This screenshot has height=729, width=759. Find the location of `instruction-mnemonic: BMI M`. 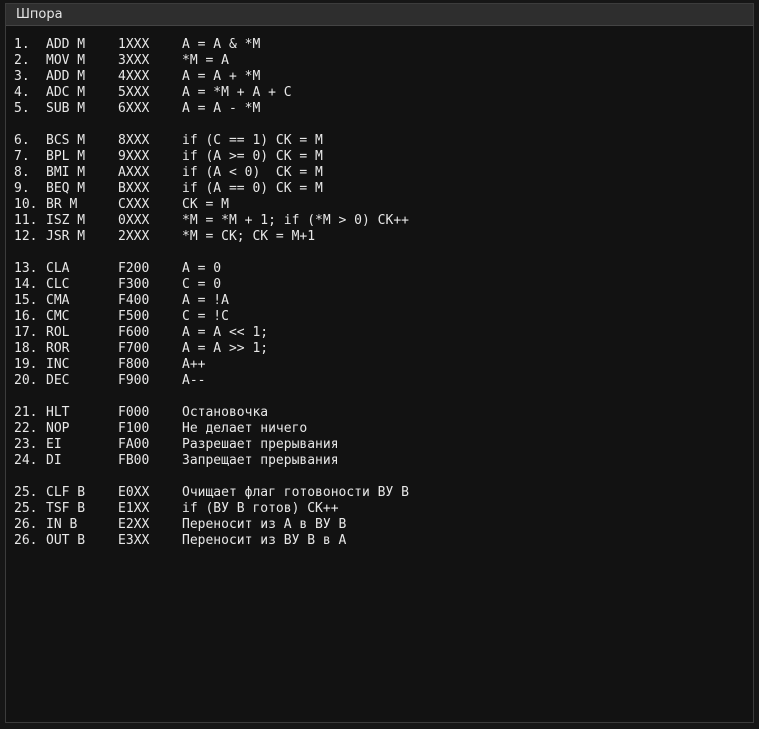

instruction-mnemonic: BMI M is located at coordinates (66, 172).